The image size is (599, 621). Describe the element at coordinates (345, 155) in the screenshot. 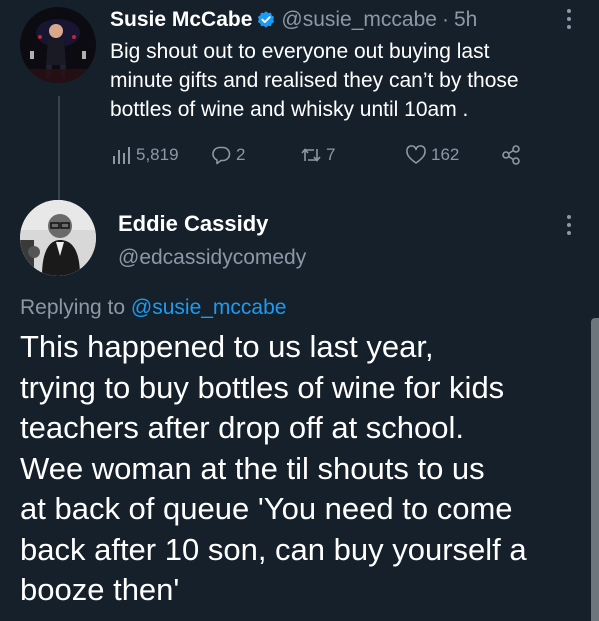

I see `tweet1-action-bar: 5,819 2 7 162` at that location.